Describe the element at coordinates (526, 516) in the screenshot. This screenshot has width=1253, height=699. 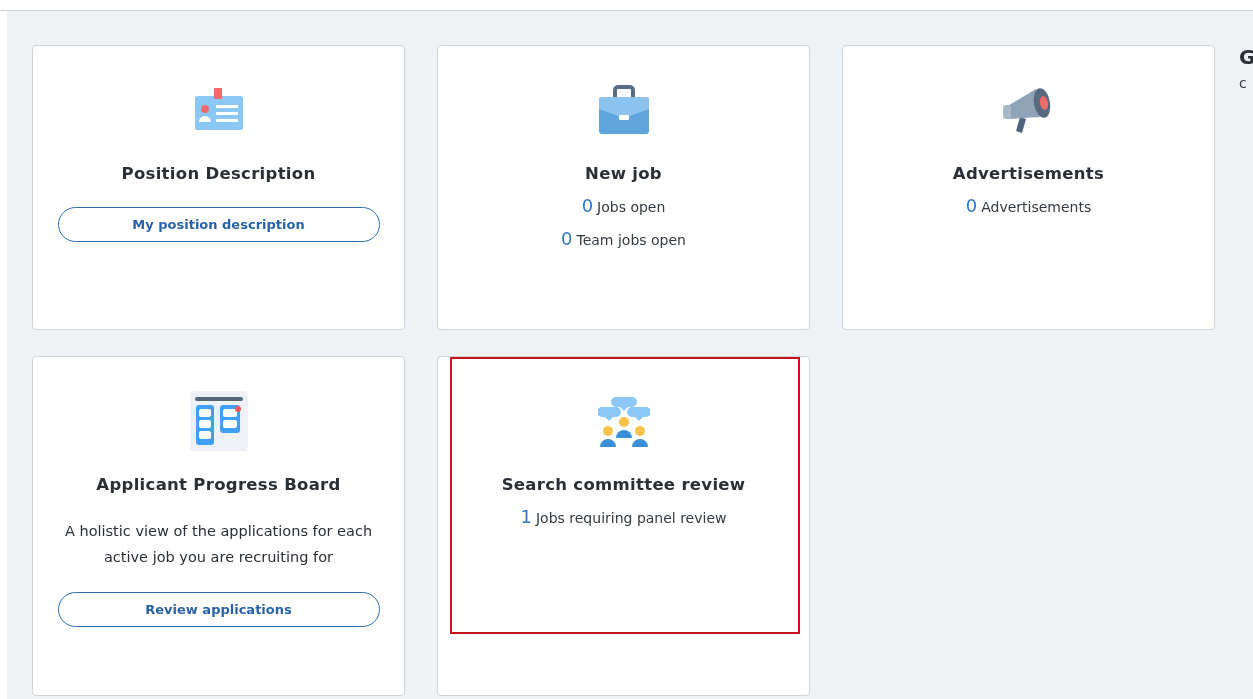
I see `stat-count: 1` at that location.